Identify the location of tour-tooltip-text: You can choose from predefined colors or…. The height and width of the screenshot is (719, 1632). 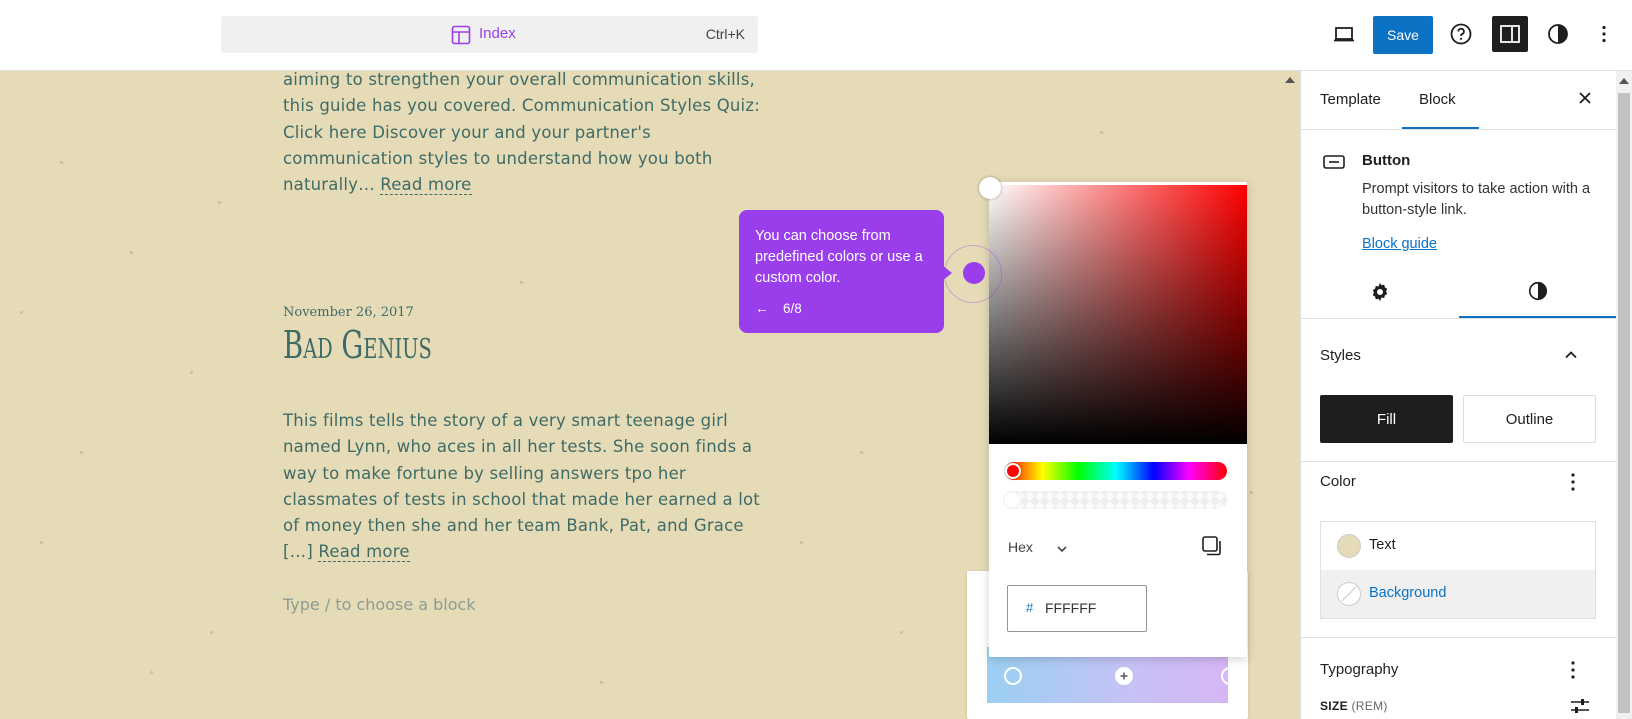
(839, 257).